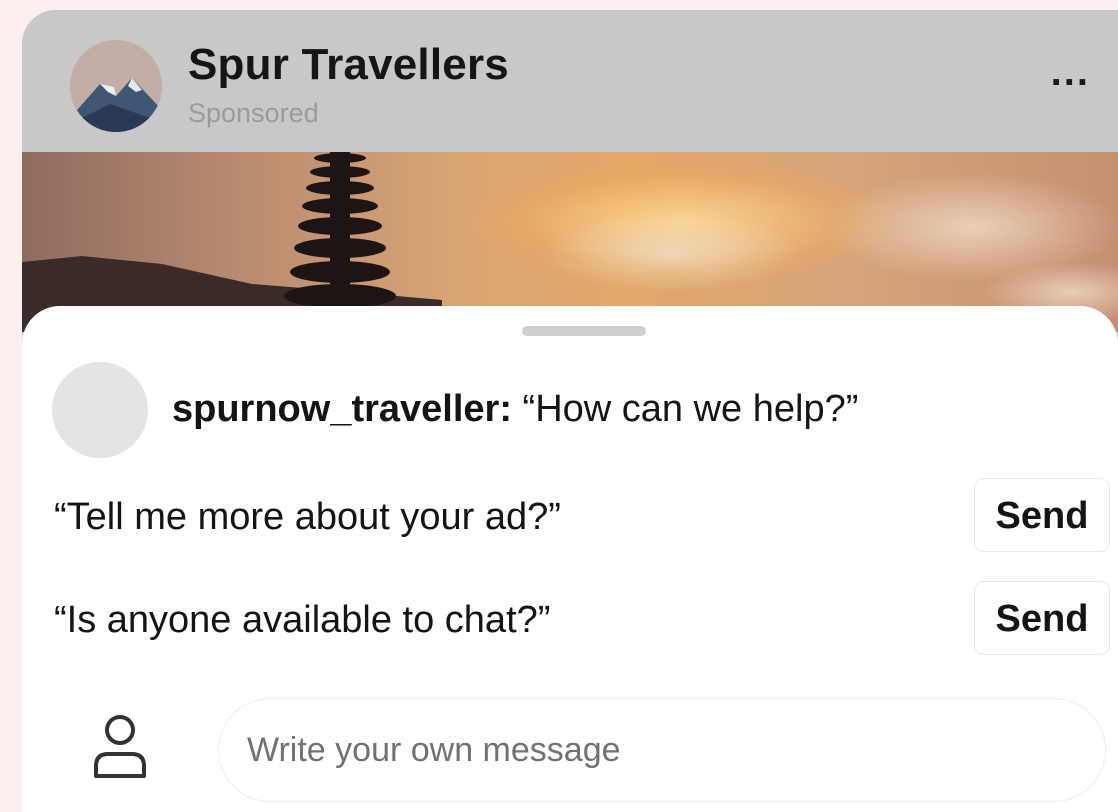 The height and width of the screenshot is (812, 1118). What do you see at coordinates (662, 750) in the screenshot?
I see `message-input` at bounding box center [662, 750].